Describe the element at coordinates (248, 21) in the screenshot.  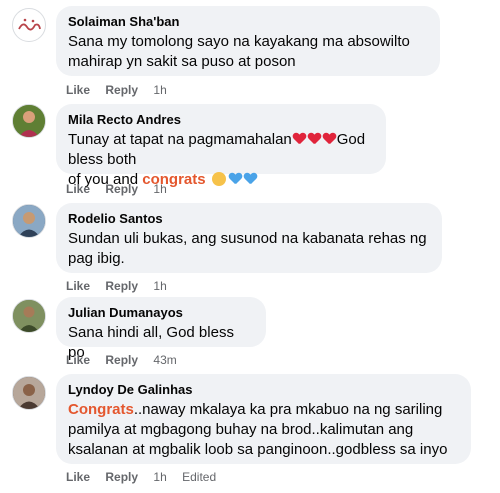
I see `commenter-name: Solaiman Sha'ban` at that location.